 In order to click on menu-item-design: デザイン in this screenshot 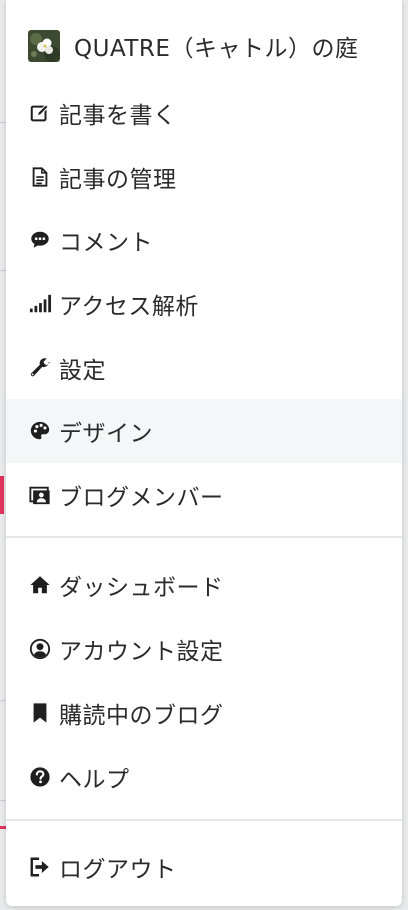, I will do `click(204, 431)`.